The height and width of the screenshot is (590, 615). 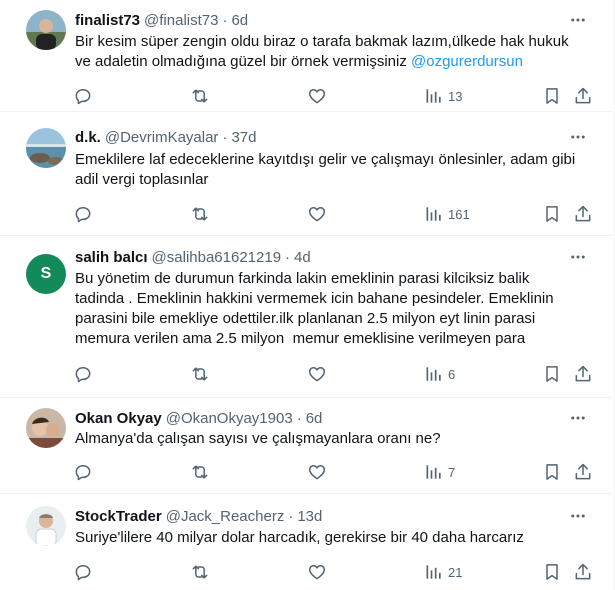 What do you see at coordinates (309, 516) in the screenshot?
I see `tweet-time: 13d` at bounding box center [309, 516].